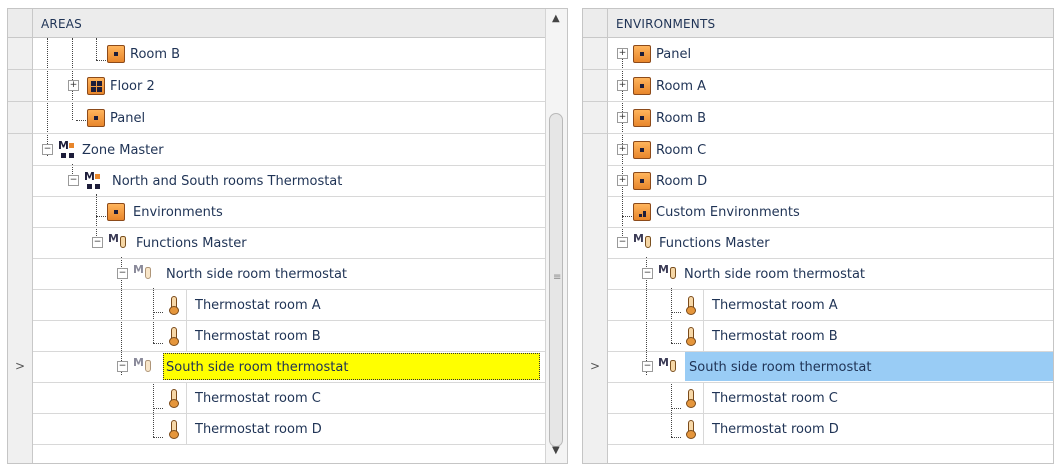 This screenshot has width=1054, height=466. I want to click on tree-node-label: Floor 2, so click(132, 86).